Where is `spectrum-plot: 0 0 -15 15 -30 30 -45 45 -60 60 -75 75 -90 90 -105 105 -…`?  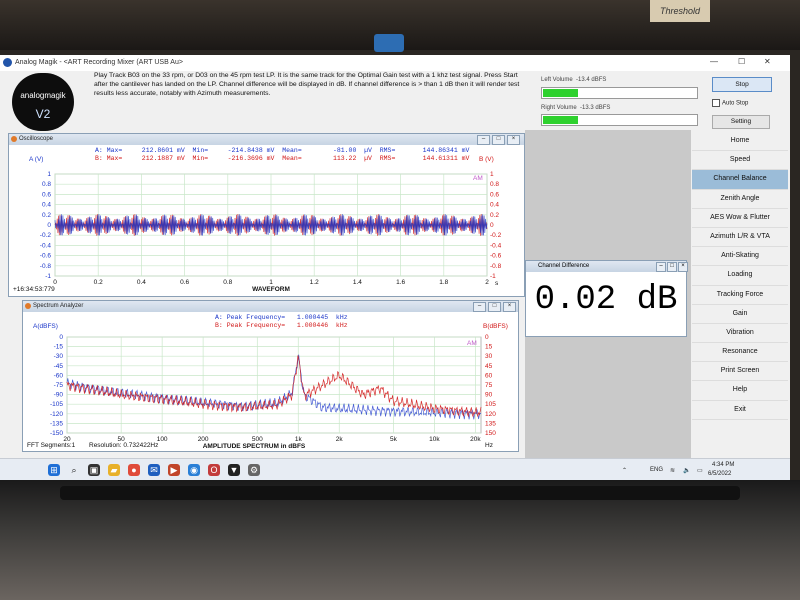 spectrum-plot: 0 0 -15 15 -30 30 -45 45 -60 60 -75 75 -90 90 -105 105 -… is located at coordinates (261, 391).